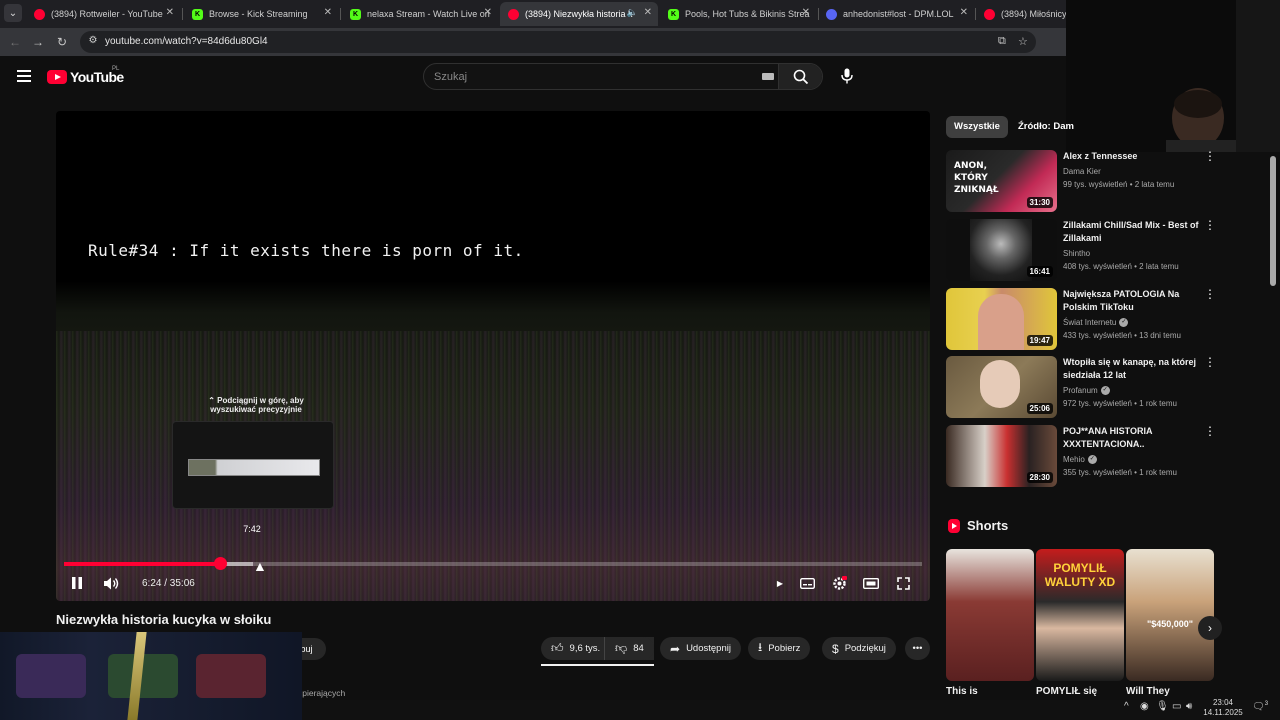 The image size is (1280, 720). What do you see at coordinates (62, 42) in the screenshot?
I see `reload-icon: ↻` at bounding box center [62, 42].